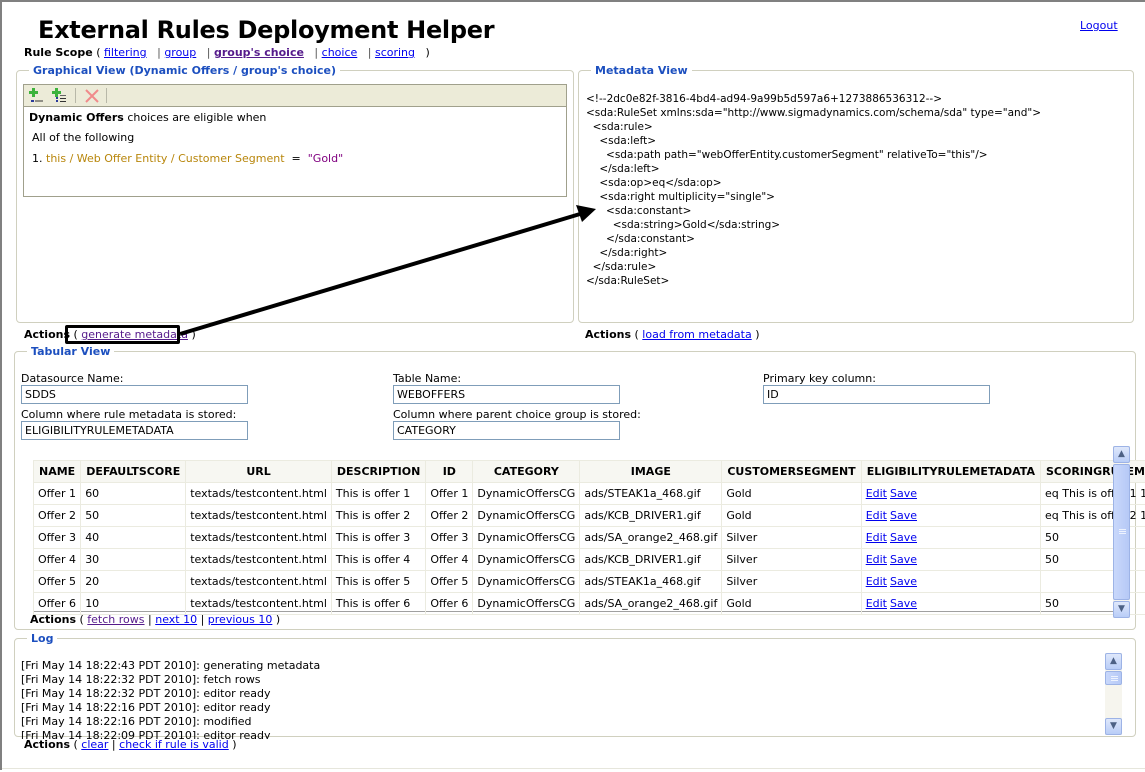 This screenshot has height=772, width=1145. What do you see at coordinates (176, 619) in the screenshot?
I see `next-10-link: next 10` at bounding box center [176, 619].